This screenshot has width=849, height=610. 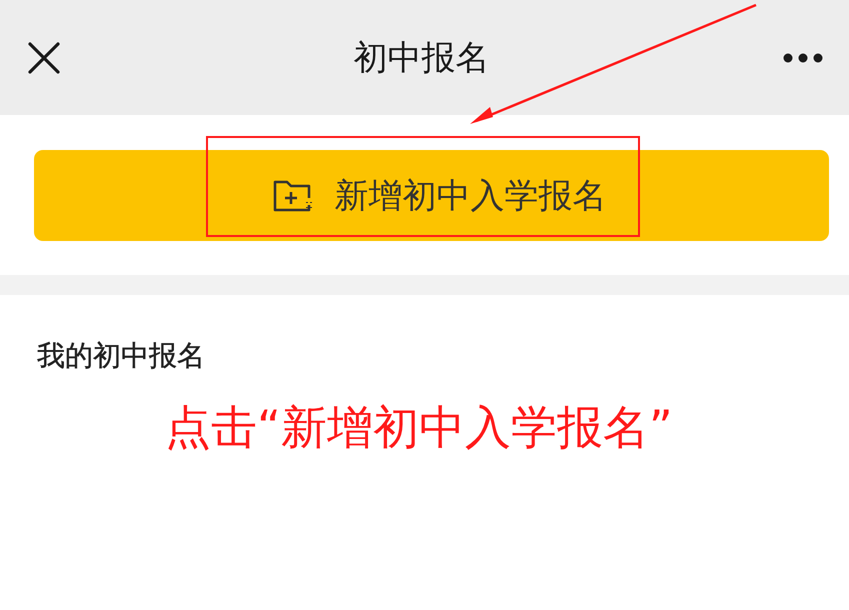 What do you see at coordinates (121, 356) in the screenshot?
I see `section-title: 我的初中报名` at bounding box center [121, 356].